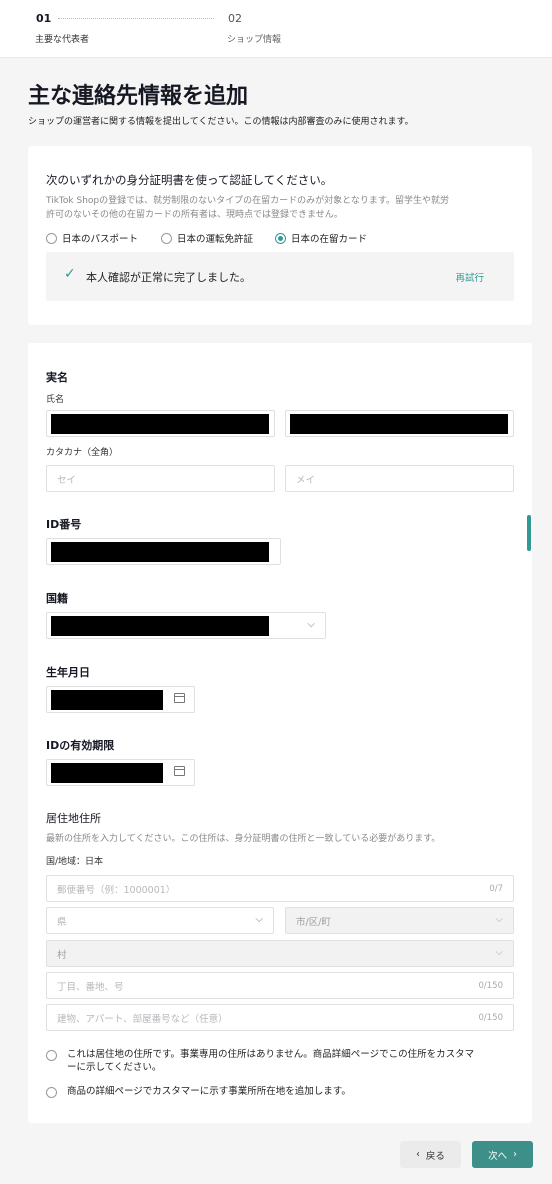 This screenshot has width=552, height=1184. I want to click on city-placeholder: 市/区/町, so click(313, 922).